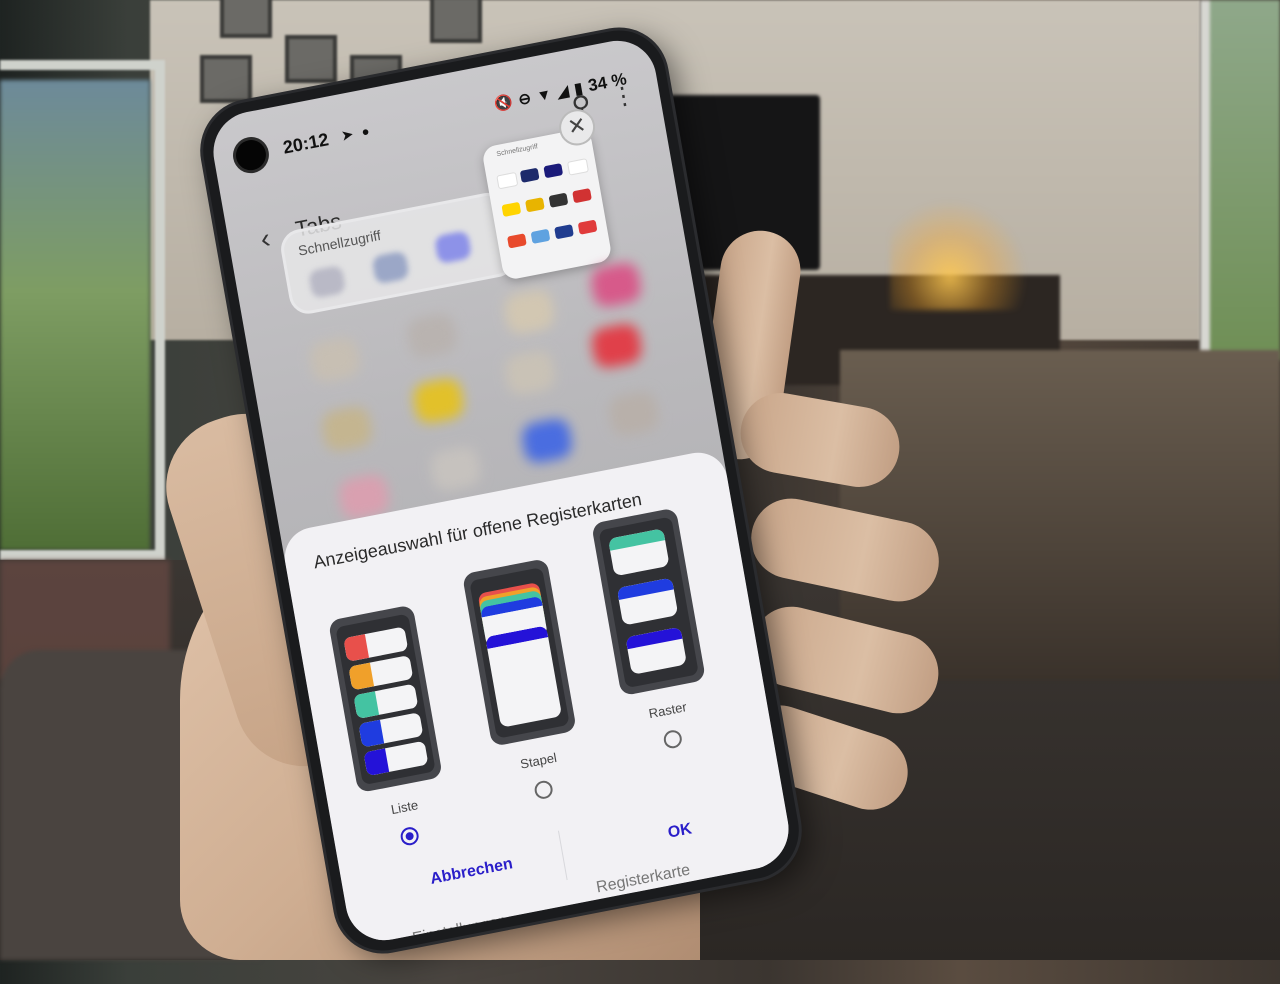 The height and width of the screenshot is (984, 1280). Describe the element at coordinates (517, 151) in the screenshot. I see `preview-label: Schnellzugriff` at that location.